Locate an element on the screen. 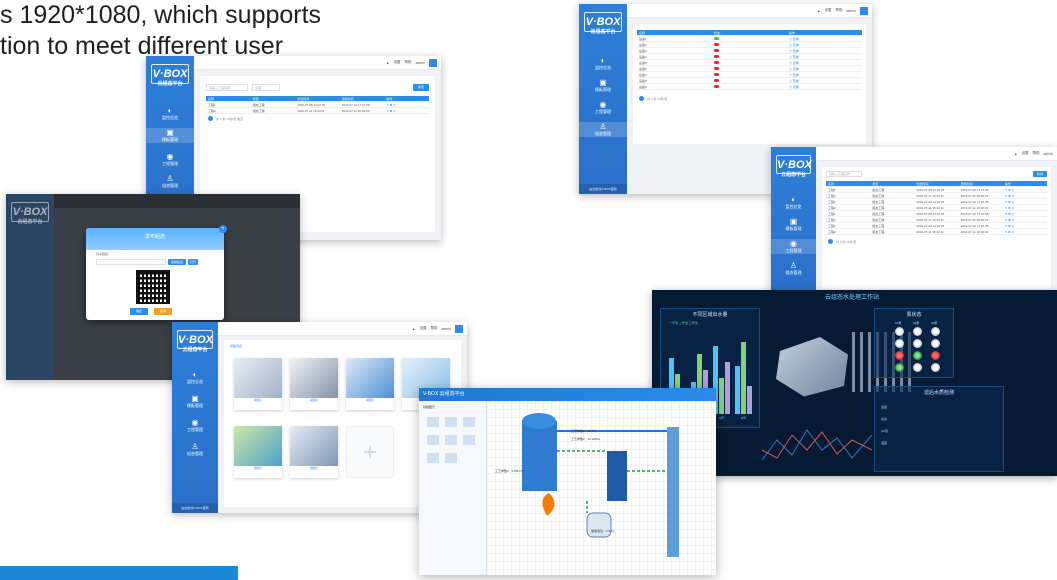 This screenshot has height=580, width=1057. gauge-icon: ◐ is located at coordinates (603, 60).